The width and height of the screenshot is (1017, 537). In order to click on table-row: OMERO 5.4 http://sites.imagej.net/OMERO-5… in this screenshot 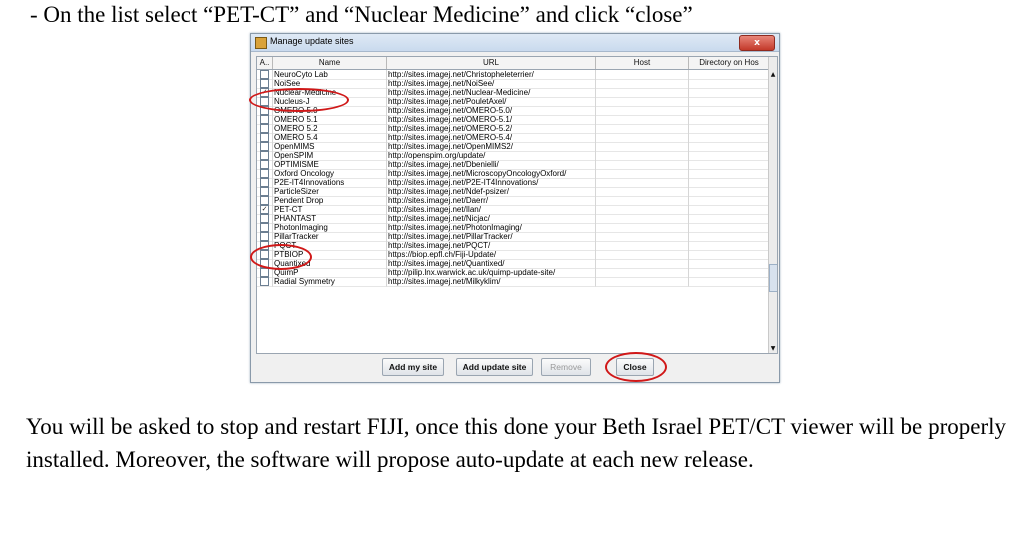, I will do `click(513, 138)`.